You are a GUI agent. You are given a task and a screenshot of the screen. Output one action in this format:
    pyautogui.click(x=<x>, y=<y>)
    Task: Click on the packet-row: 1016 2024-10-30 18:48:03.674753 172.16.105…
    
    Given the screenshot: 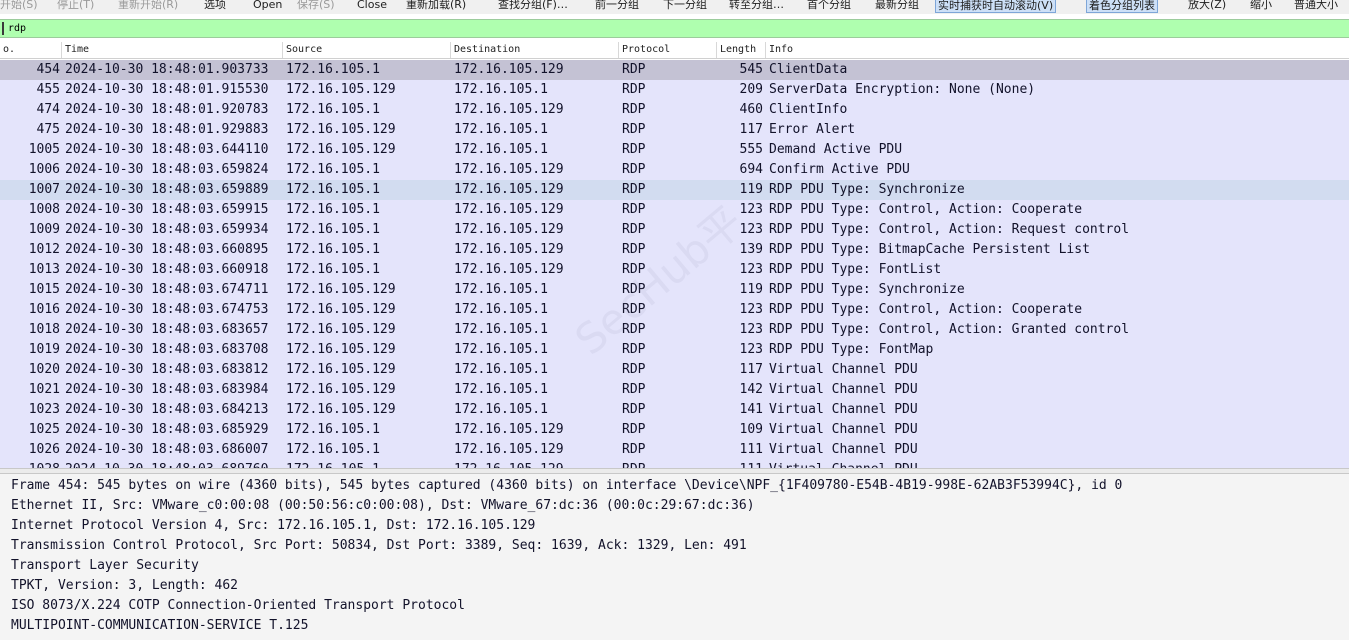 What is the action you would take?
    pyautogui.click(x=674, y=310)
    